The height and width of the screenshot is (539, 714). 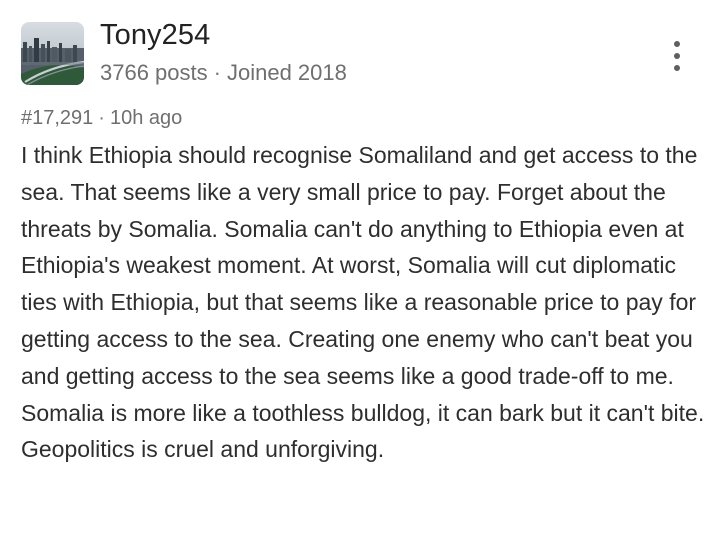 What do you see at coordinates (677, 44) in the screenshot?
I see `more-vertical-icon` at bounding box center [677, 44].